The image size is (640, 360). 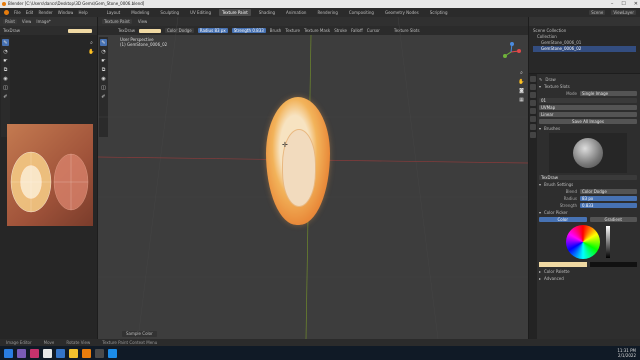 What do you see at coordinates (8, 353) in the screenshot?
I see `start-windows-icon` at bounding box center [8, 353].